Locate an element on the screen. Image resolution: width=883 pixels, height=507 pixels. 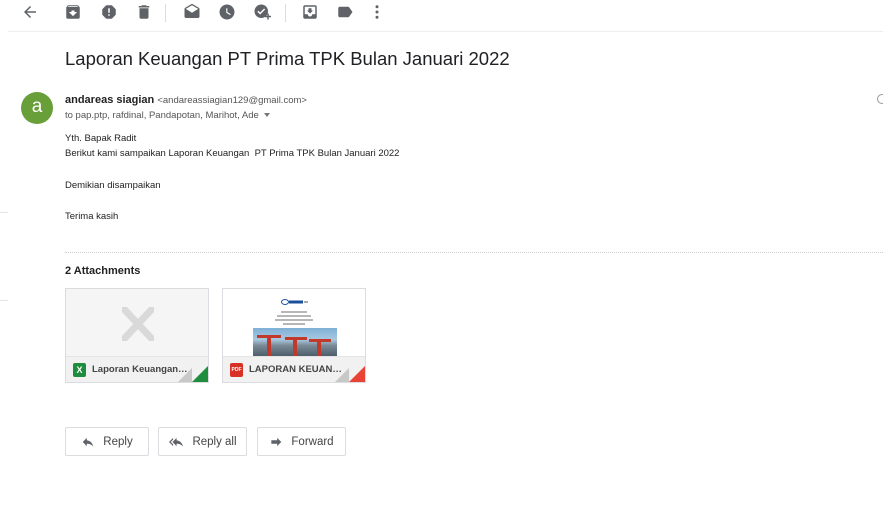
toolbar-divider-line is located at coordinates (445, 31).